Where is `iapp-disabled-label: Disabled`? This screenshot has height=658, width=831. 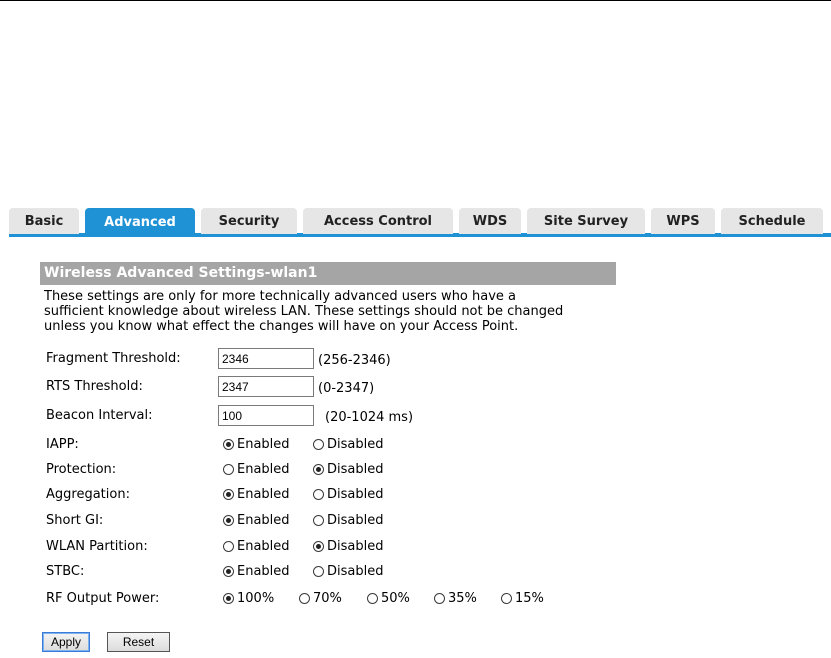 iapp-disabled-label: Disabled is located at coordinates (355, 444).